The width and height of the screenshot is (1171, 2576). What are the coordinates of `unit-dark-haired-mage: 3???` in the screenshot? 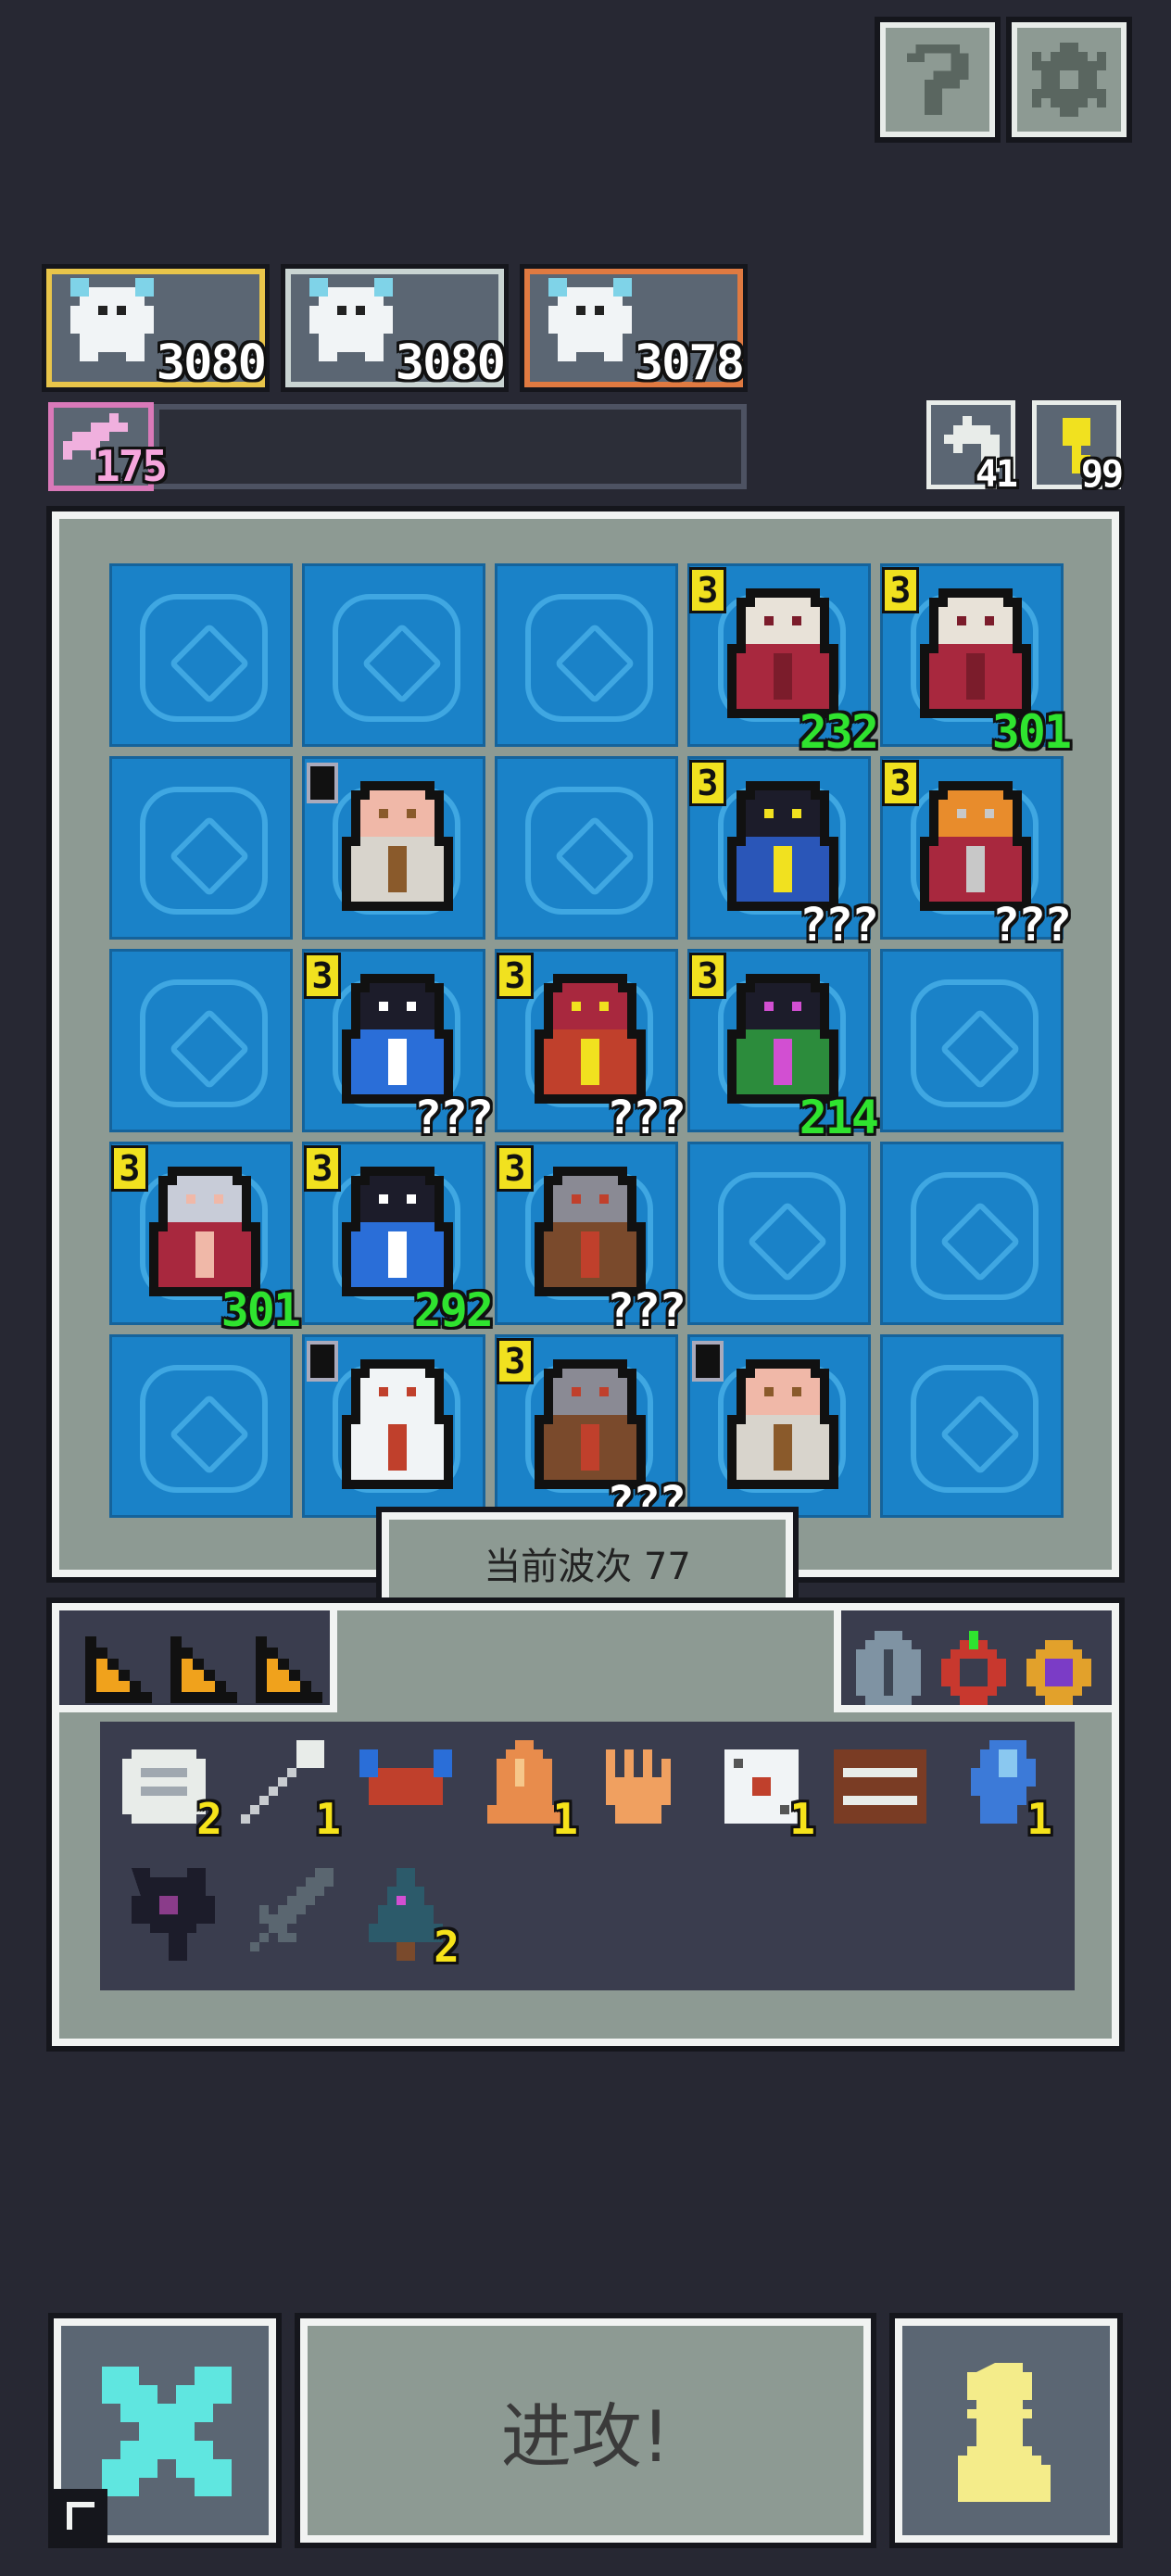 It's located at (785, 856).